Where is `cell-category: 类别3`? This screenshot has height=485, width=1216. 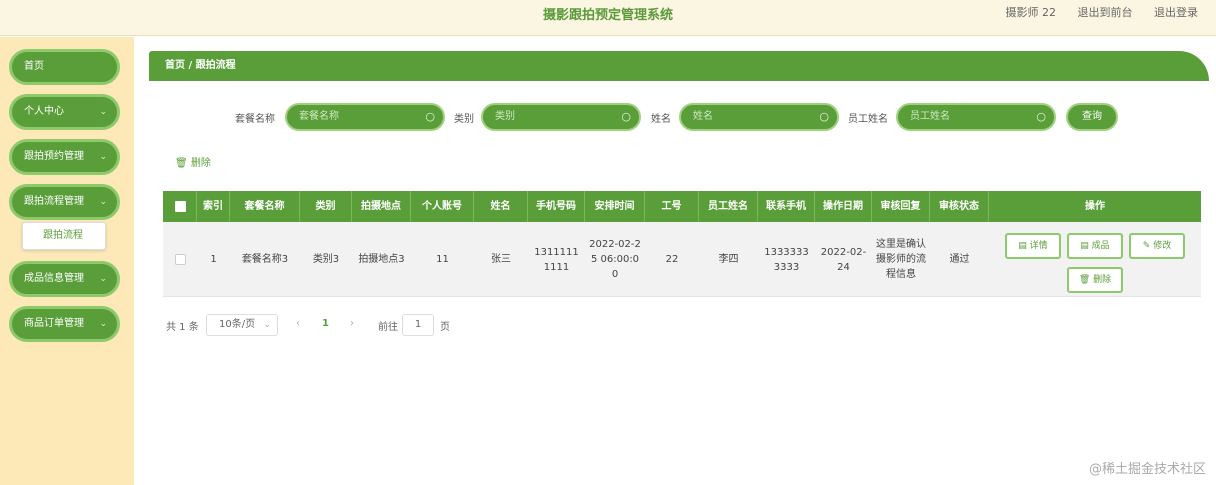
cell-category: 类别3 is located at coordinates (326, 259).